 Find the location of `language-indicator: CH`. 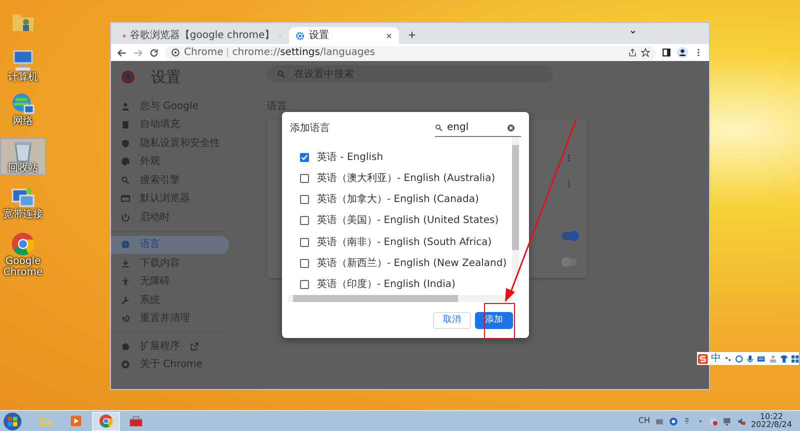

language-indicator: CH is located at coordinates (644, 421).